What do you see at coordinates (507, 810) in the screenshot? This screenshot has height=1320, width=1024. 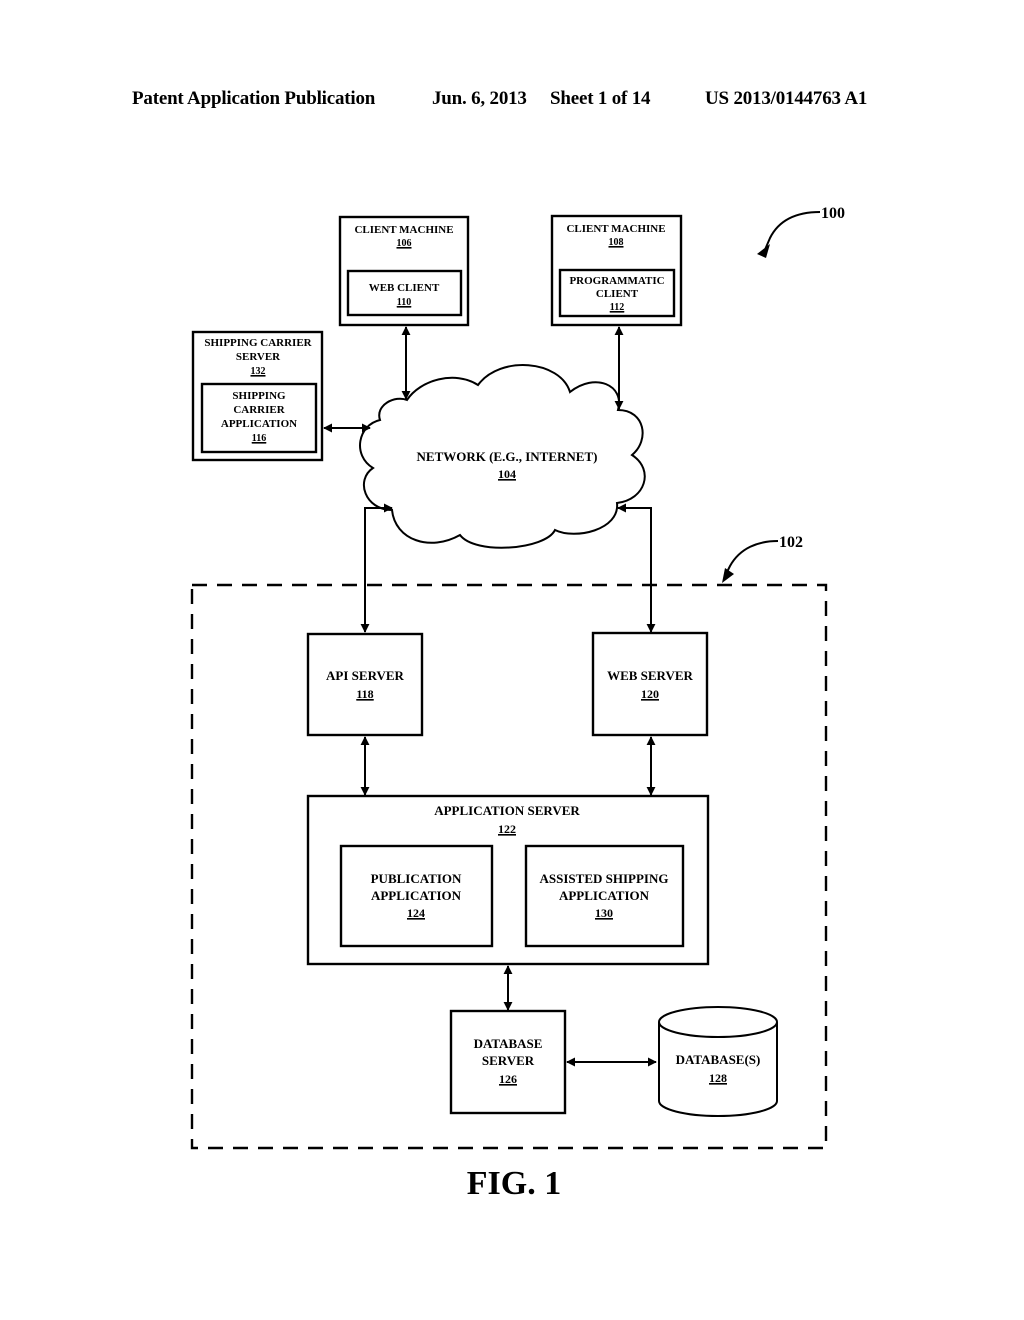 I see `application-server-title: APPLICATION SERVER` at bounding box center [507, 810].